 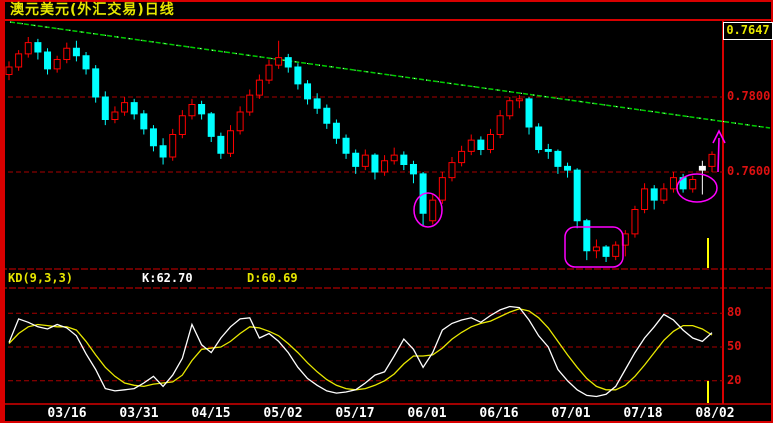 I want to click on date-label: 05/17, so click(x=355, y=413).